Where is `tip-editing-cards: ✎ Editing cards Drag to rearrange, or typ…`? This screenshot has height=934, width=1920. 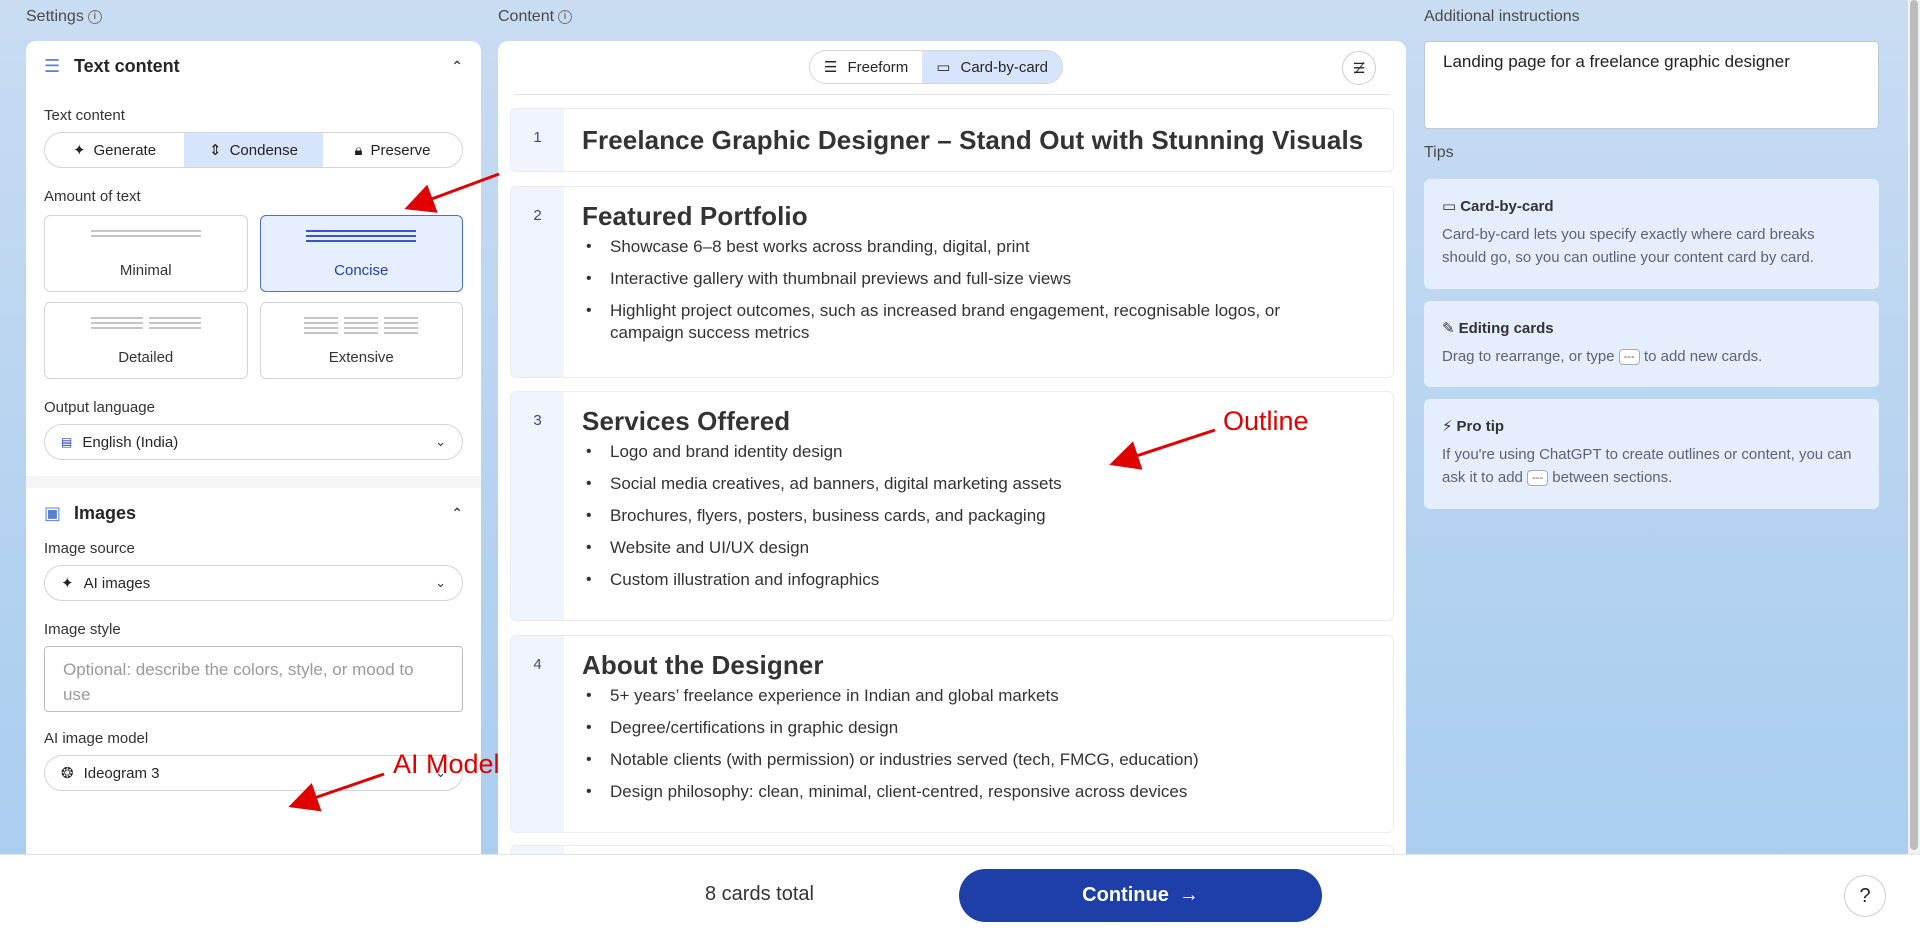 tip-editing-cards: ✎ Editing cards Drag to rearrange, or typ… is located at coordinates (1651, 344).